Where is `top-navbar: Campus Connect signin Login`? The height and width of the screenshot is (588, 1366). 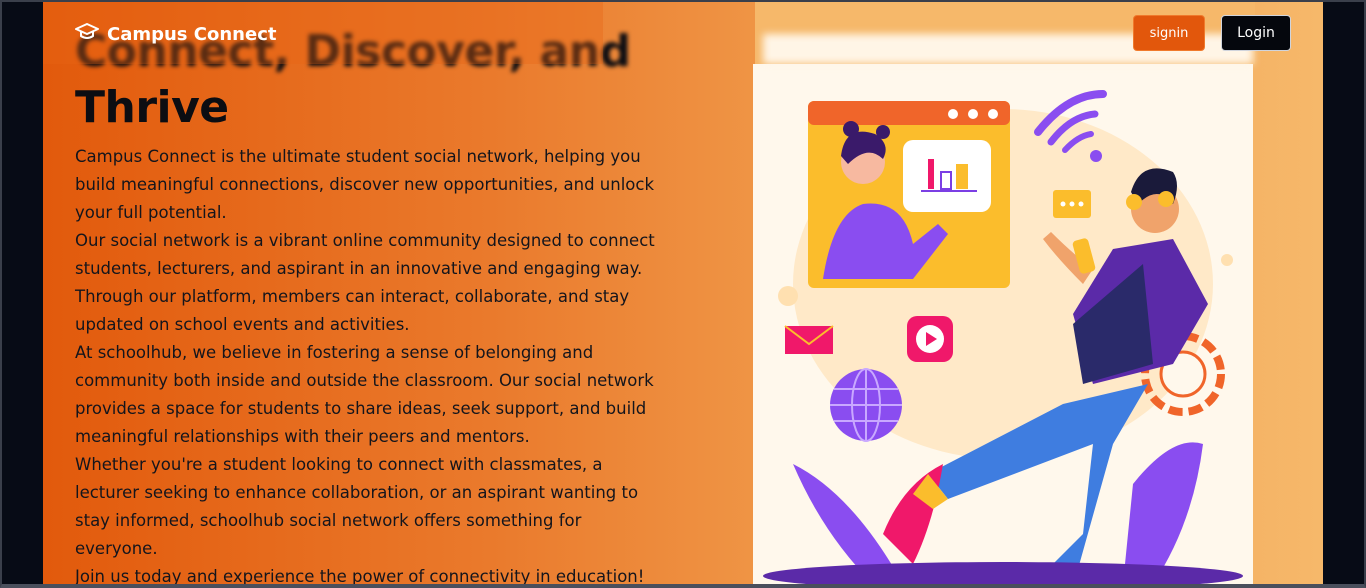 top-navbar: Campus Connect signin Login is located at coordinates (683, 33).